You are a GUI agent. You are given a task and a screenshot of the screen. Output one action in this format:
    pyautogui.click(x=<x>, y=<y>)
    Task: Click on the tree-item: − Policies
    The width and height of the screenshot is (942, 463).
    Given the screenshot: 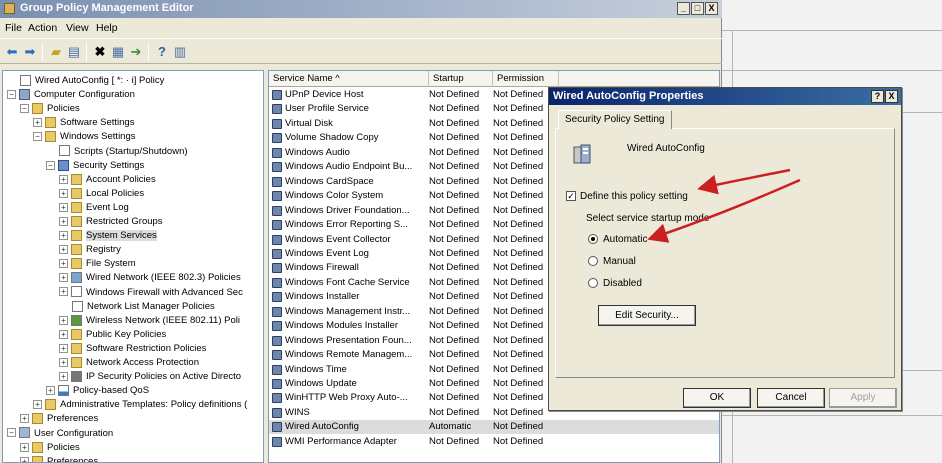 What is the action you would take?
    pyautogui.click(x=50, y=109)
    